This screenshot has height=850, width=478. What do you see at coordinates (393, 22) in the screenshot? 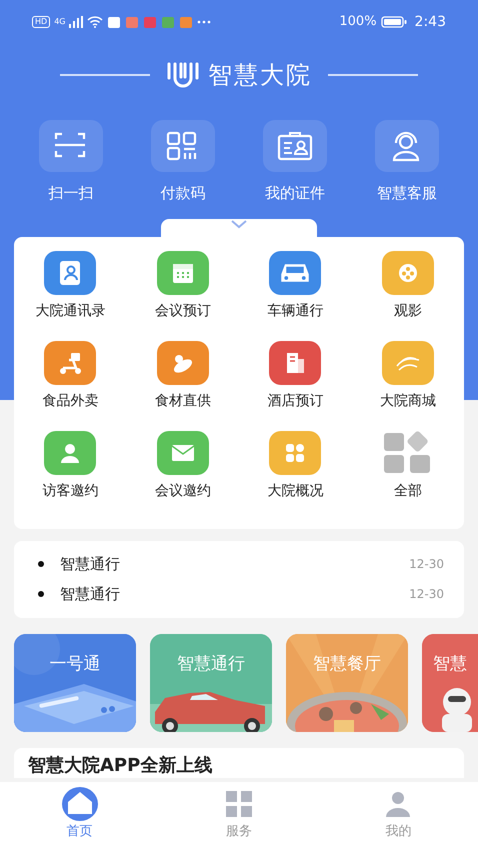
I see `battery-icon` at bounding box center [393, 22].